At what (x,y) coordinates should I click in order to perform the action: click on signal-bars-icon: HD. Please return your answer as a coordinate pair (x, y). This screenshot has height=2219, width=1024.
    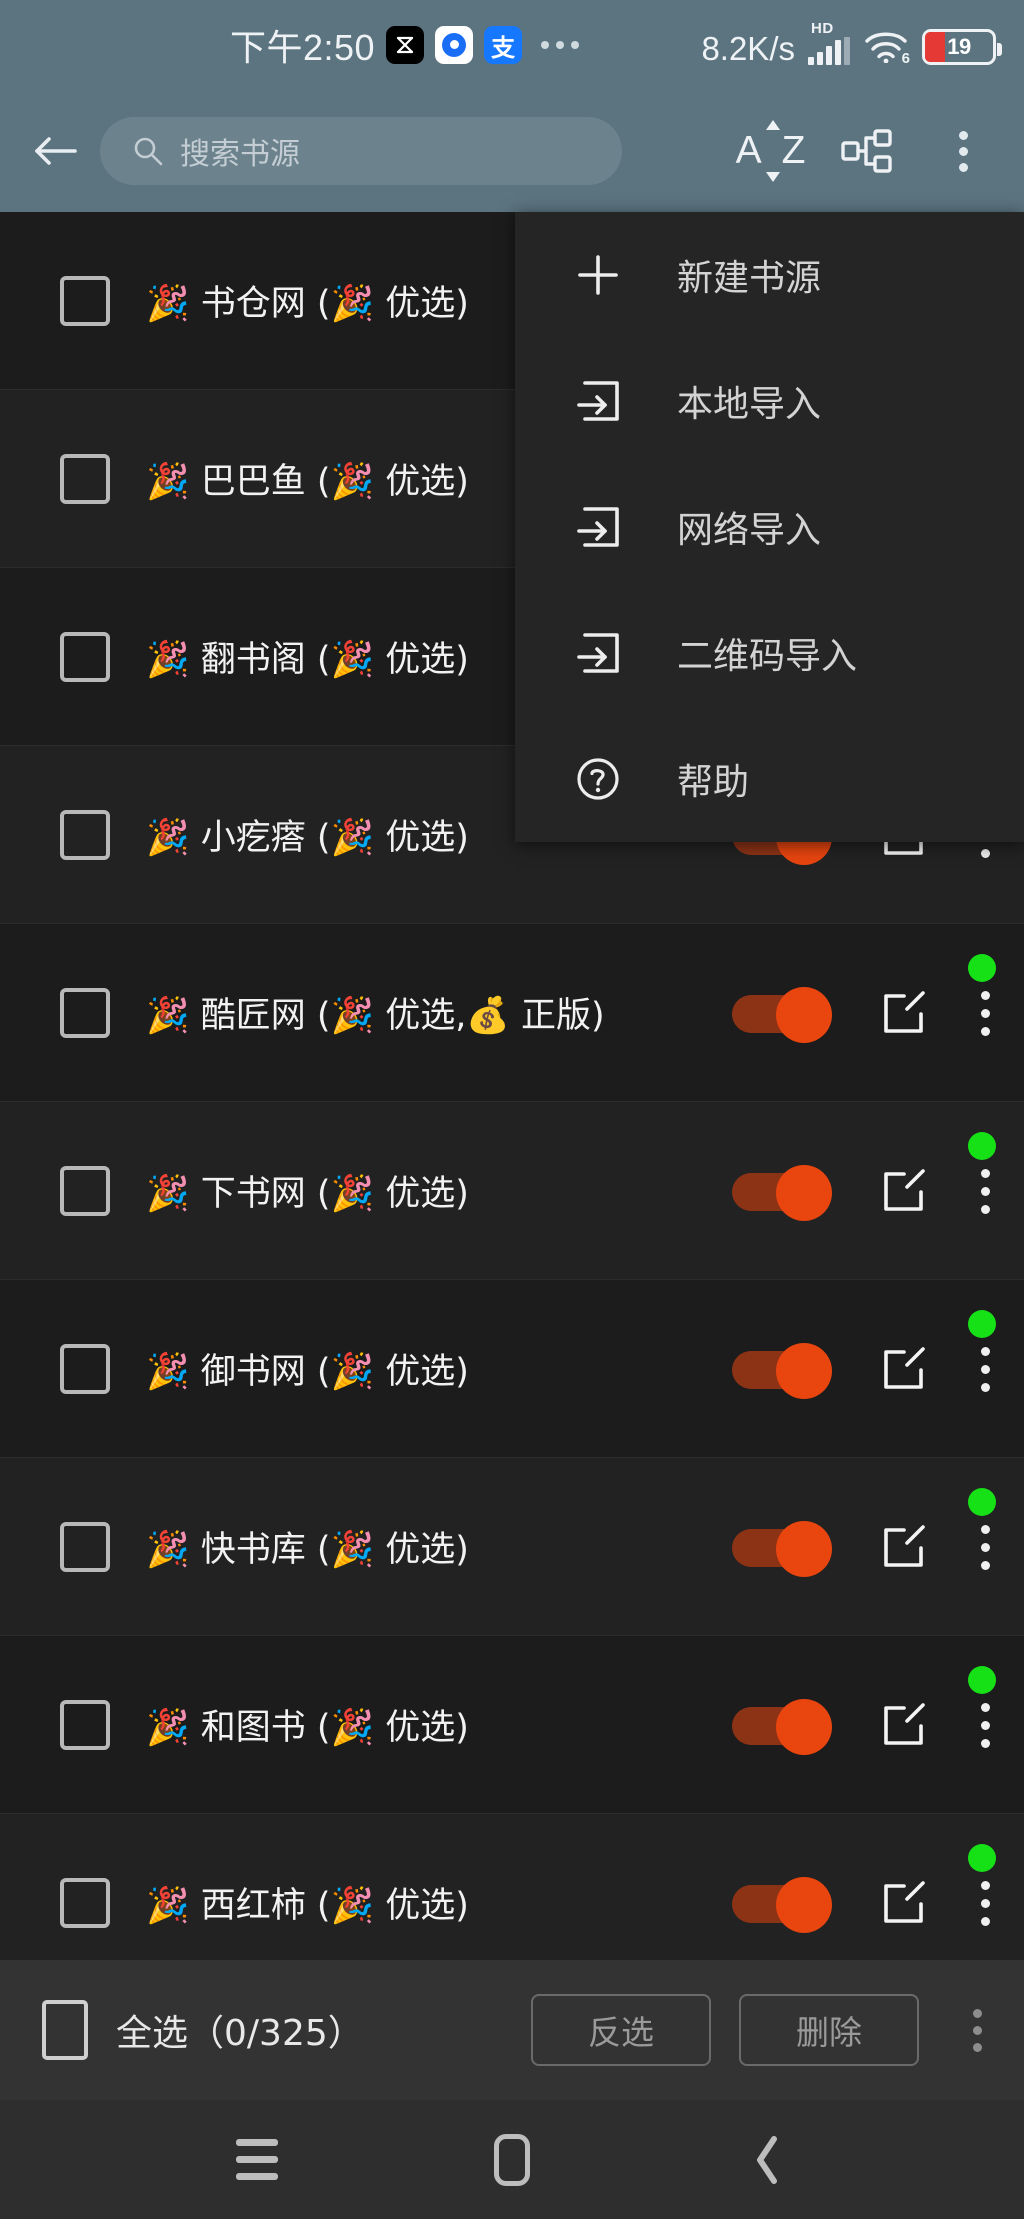
    Looking at the image, I should click on (829, 42).